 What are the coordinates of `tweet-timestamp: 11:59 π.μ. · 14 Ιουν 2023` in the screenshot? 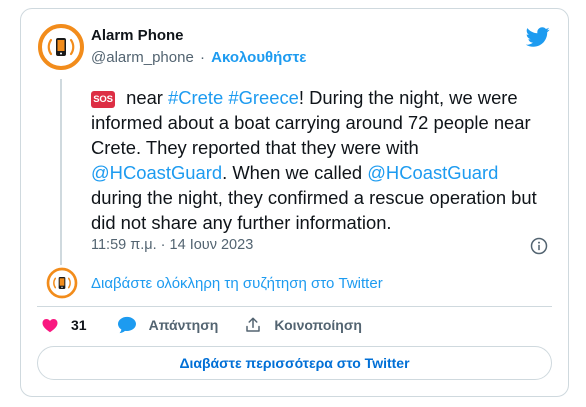 It's located at (172, 245).